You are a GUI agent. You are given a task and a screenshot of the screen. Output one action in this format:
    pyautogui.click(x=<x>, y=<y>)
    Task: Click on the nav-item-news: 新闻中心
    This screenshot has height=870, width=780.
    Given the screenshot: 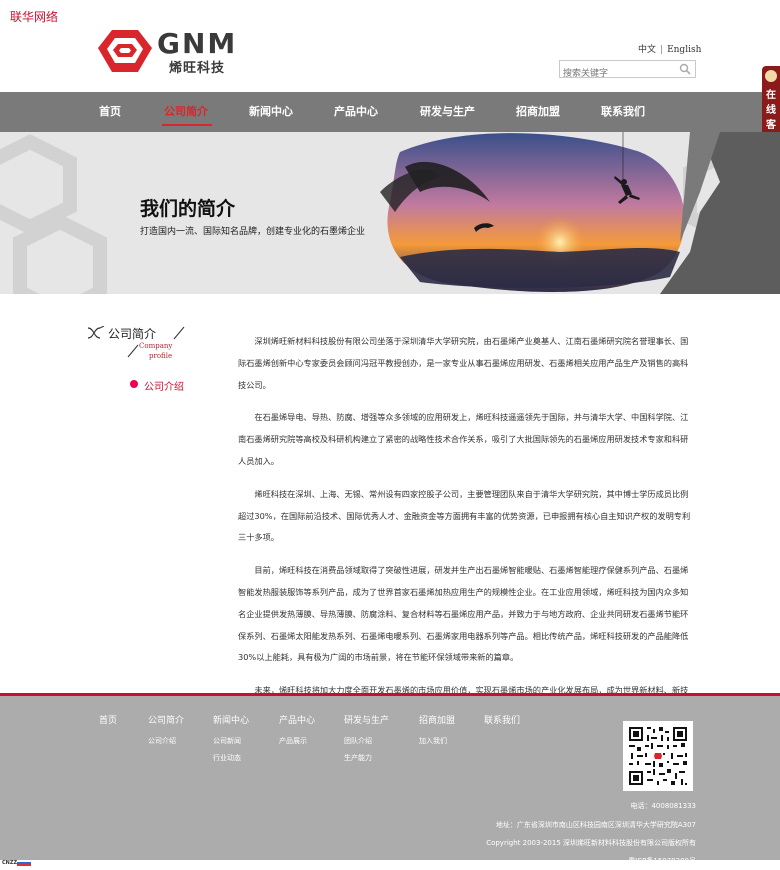 What is the action you would take?
    pyautogui.click(x=271, y=112)
    